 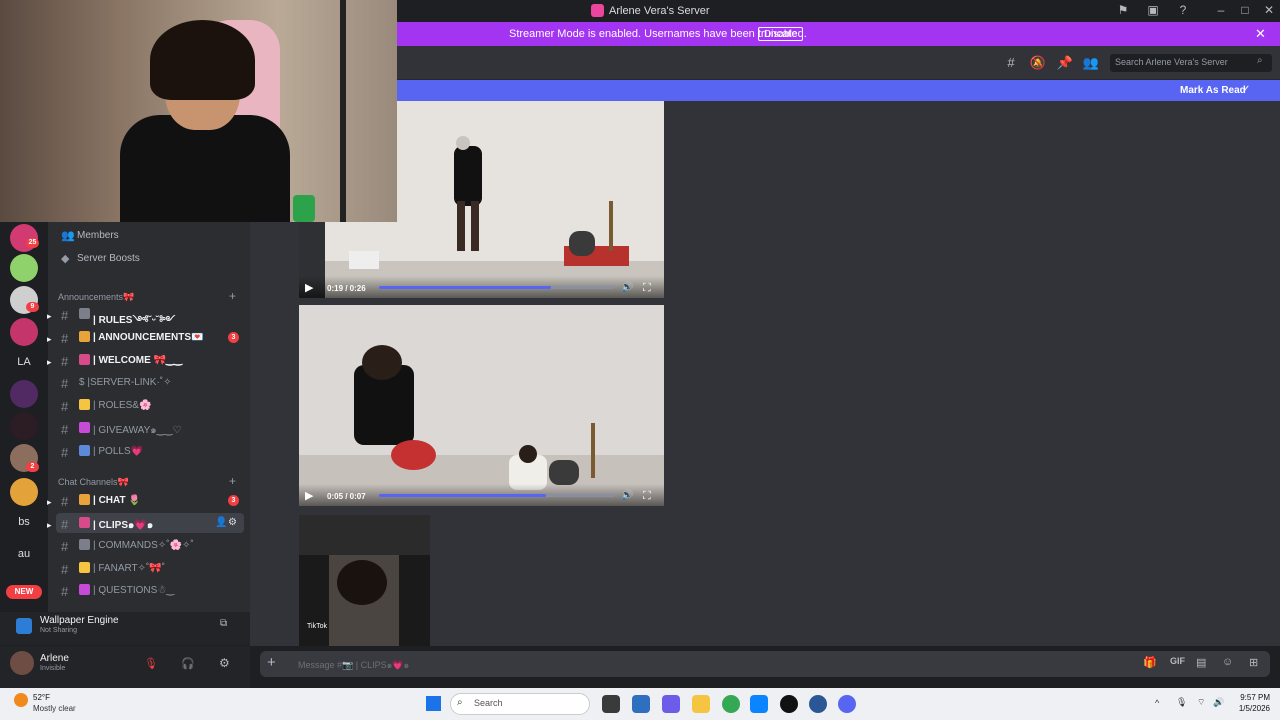 I want to click on taskbar-search, so click(x=520, y=704).